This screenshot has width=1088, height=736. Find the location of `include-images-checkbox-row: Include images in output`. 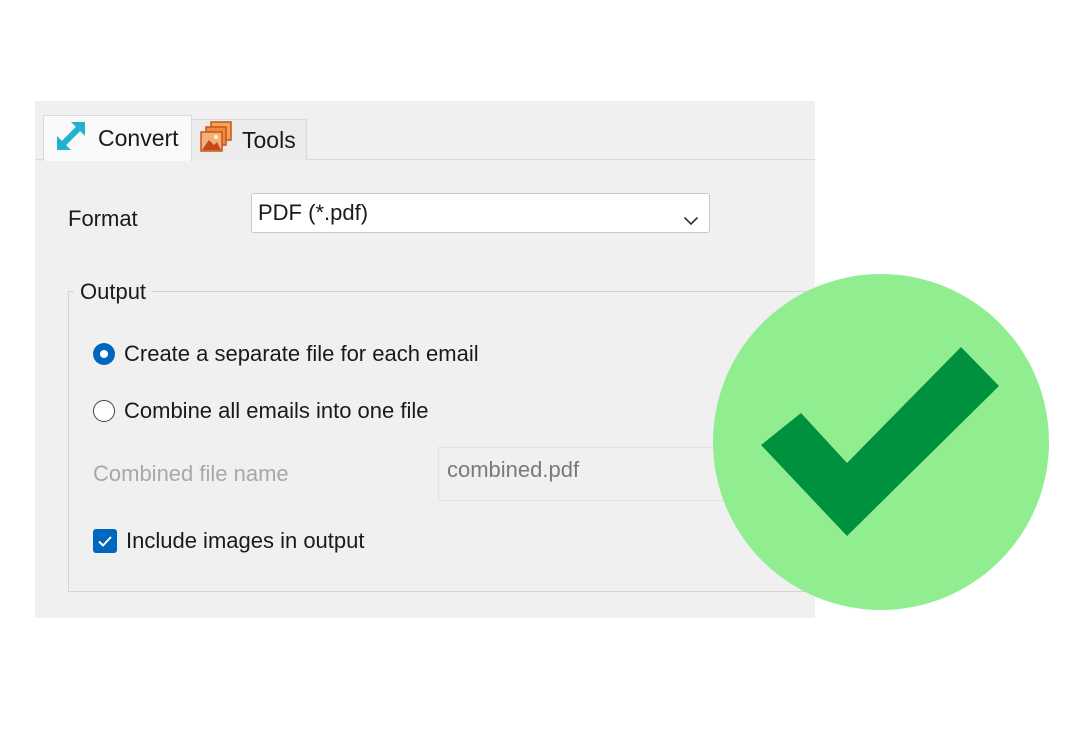

include-images-checkbox-row: Include images in output is located at coordinates (229, 541).